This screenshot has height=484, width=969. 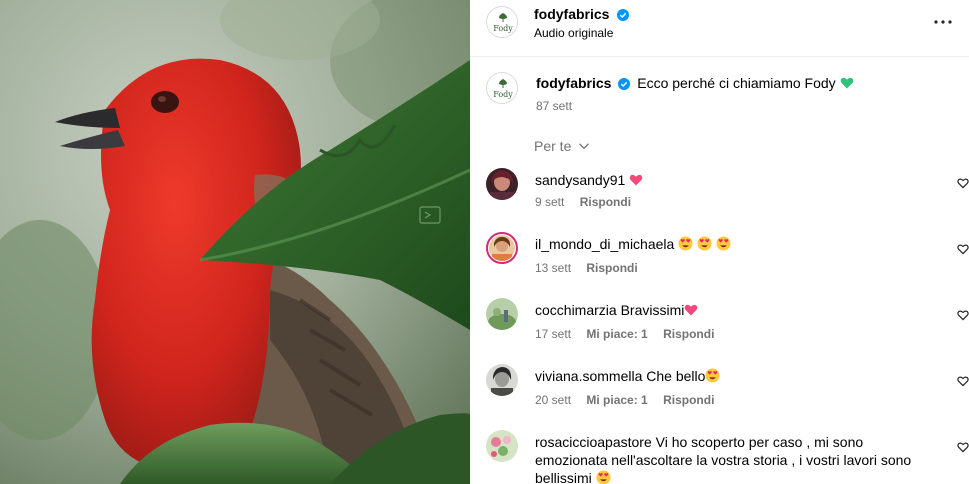 What do you see at coordinates (553, 268) in the screenshot?
I see `comment-time: 13 sett` at bounding box center [553, 268].